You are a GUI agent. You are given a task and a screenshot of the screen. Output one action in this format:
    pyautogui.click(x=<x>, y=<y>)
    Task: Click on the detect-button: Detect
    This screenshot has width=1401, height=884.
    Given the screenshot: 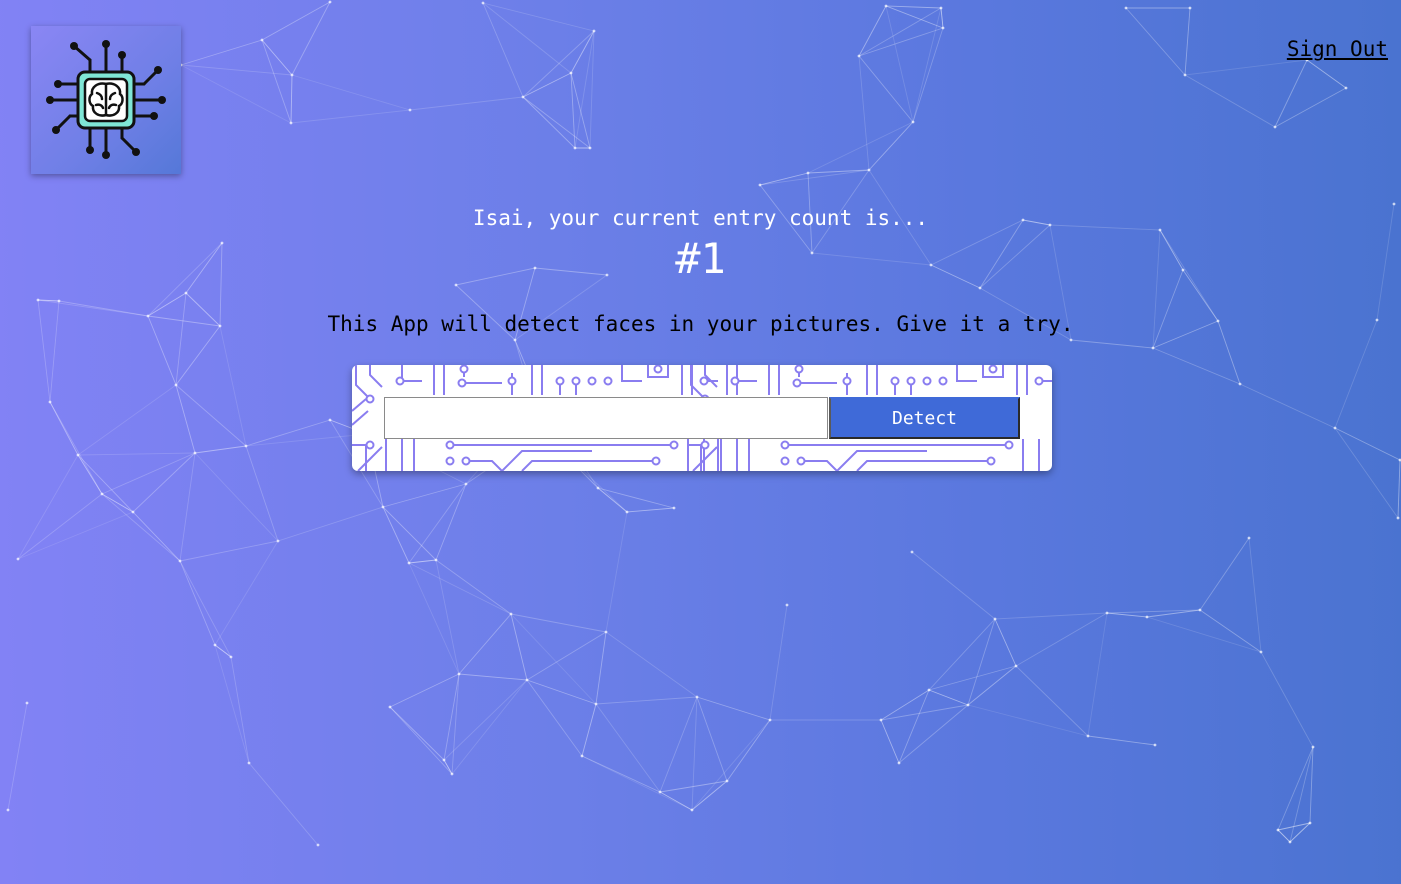 What is the action you would take?
    pyautogui.click(x=924, y=418)
    